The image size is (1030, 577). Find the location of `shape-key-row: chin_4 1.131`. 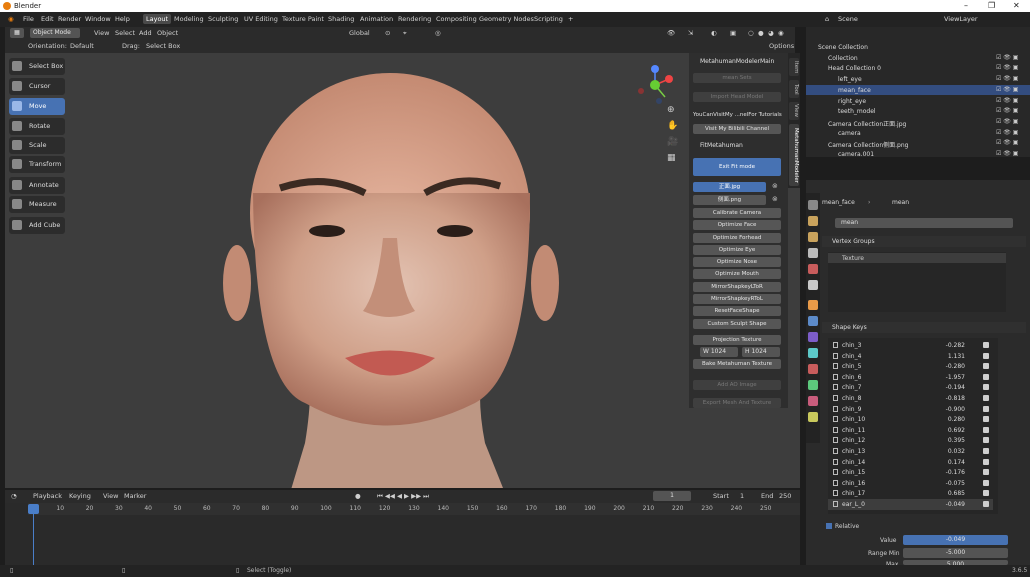

shape-key-row: chin_4 1.131 is located at coordinates (910, 356).